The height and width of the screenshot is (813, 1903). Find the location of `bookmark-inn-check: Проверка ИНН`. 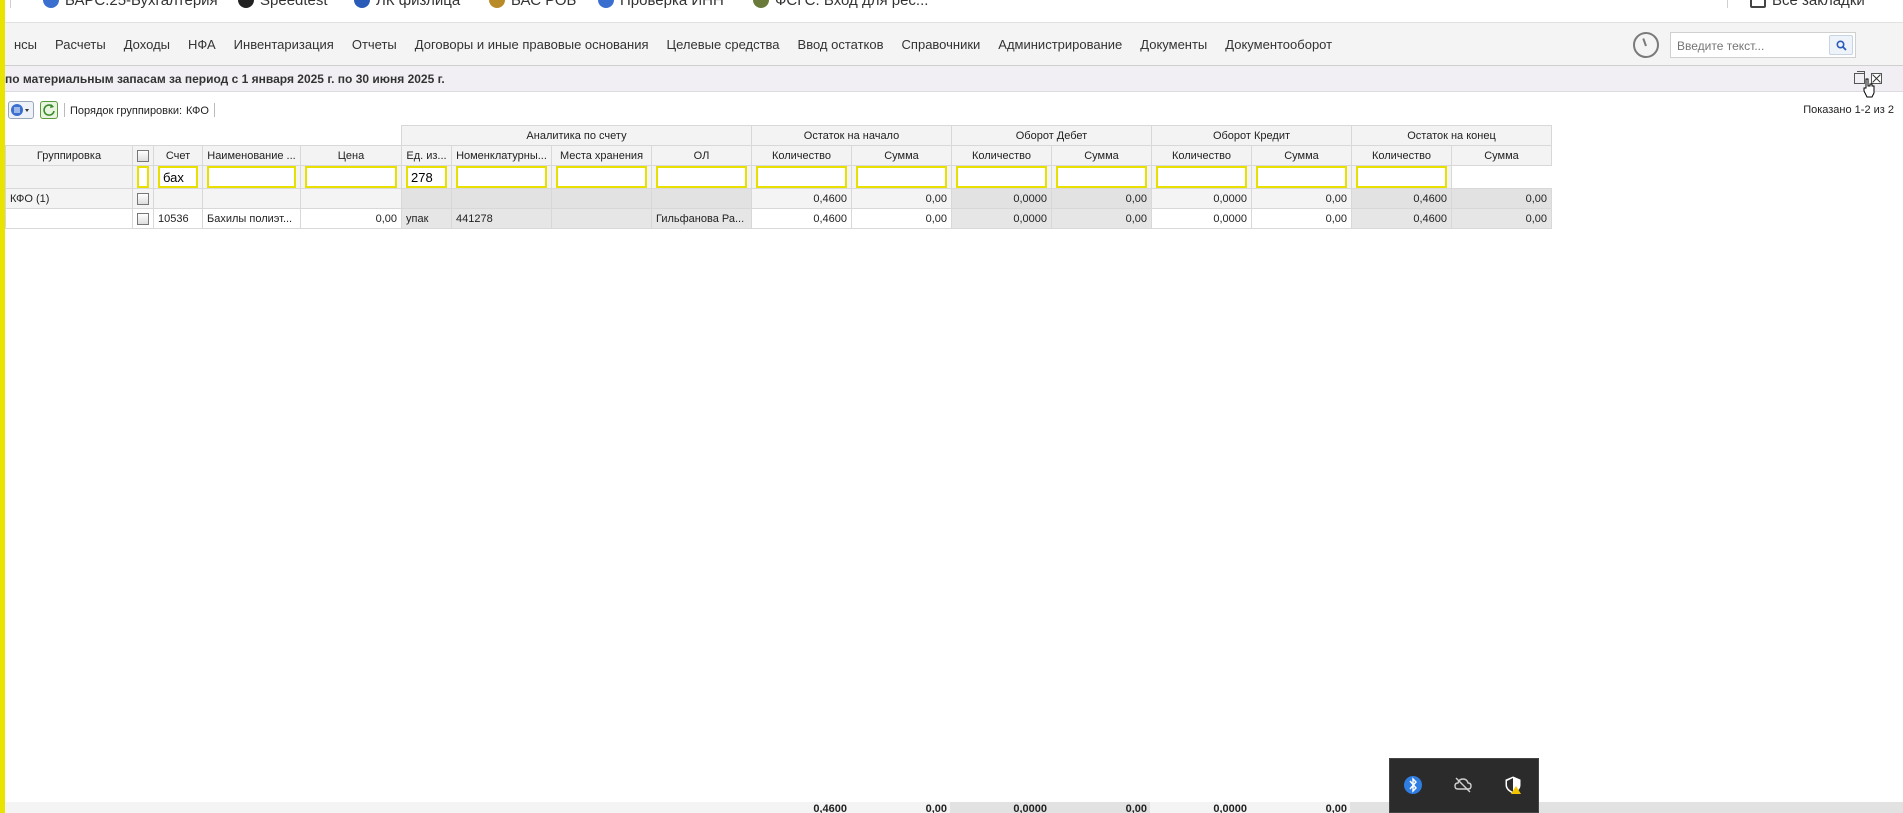

bookmark-inn-check: Проверка ИНН is located at coordinates (661, 4).